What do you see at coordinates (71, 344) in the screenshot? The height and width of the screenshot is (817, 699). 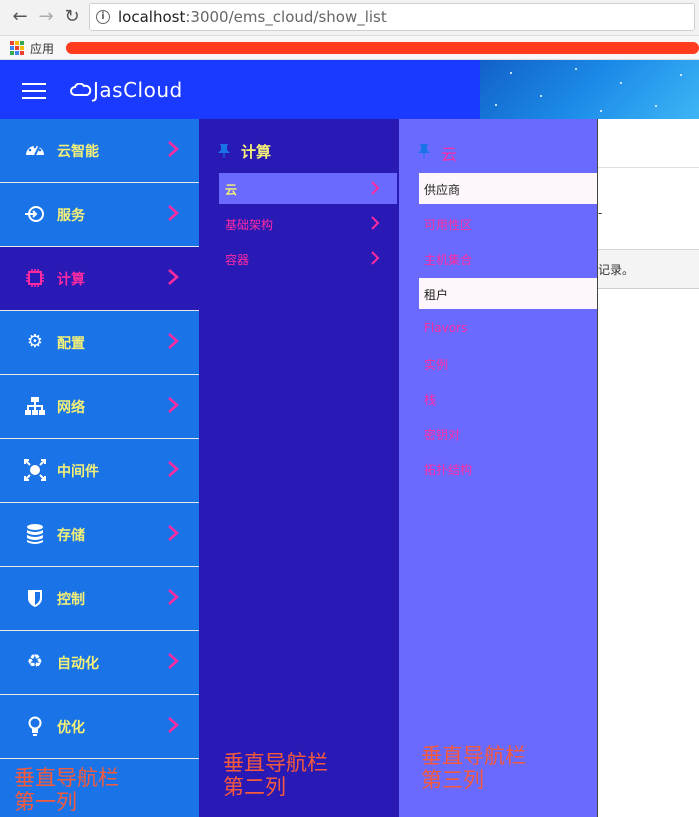 I see `nav-item-label: 配置` at bounding box center [71, 344].